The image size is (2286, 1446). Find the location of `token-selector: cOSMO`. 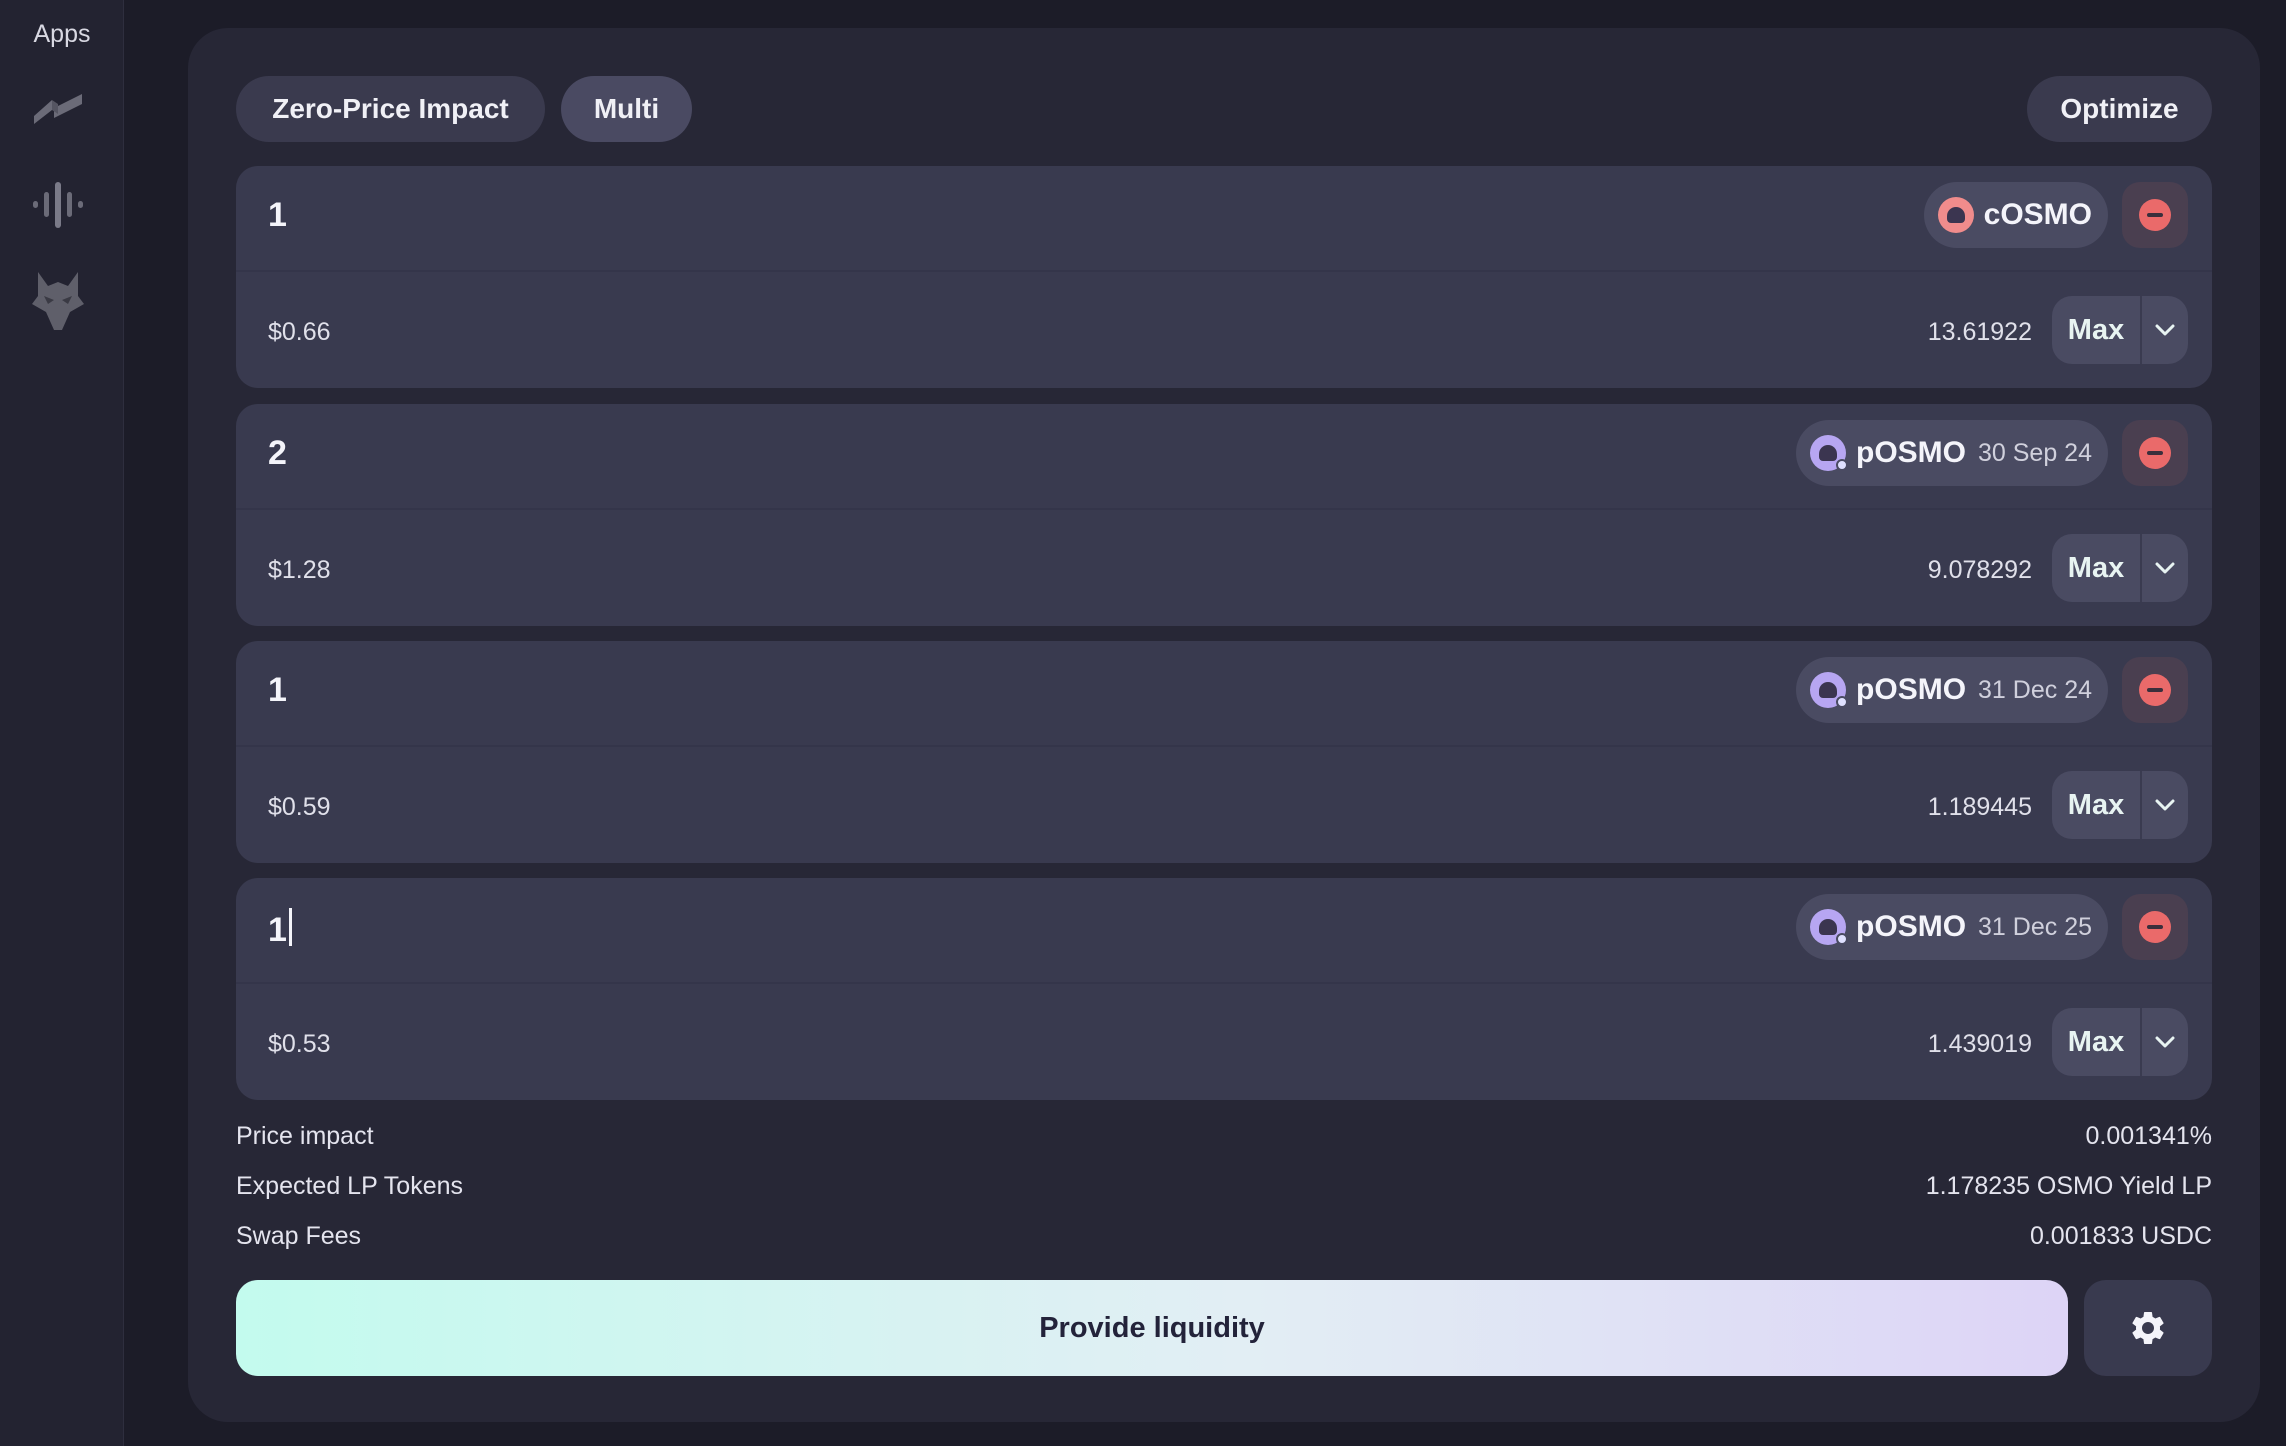

token-selector: cOSMO is located at coordinates (2015, 215).